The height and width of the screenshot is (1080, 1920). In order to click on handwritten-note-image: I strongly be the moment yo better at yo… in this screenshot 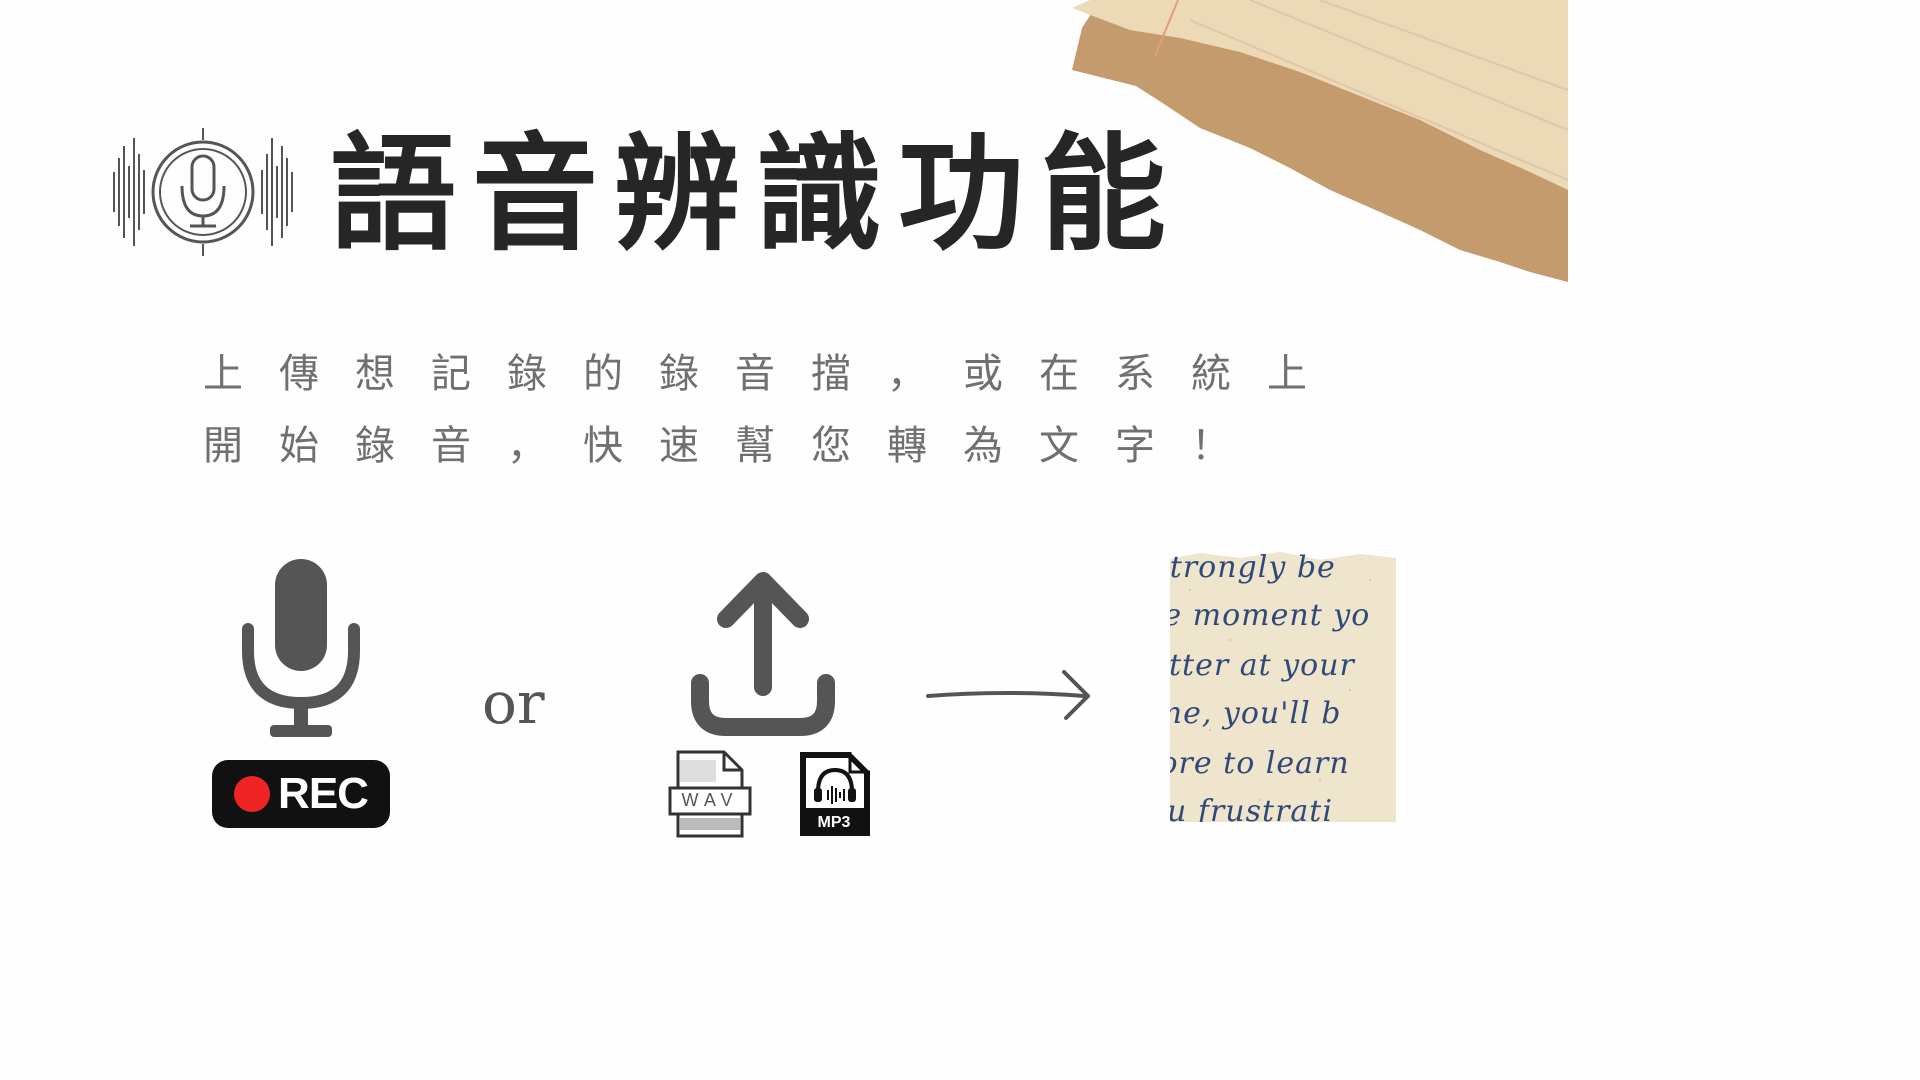, I will do `click(1283, 686)`.